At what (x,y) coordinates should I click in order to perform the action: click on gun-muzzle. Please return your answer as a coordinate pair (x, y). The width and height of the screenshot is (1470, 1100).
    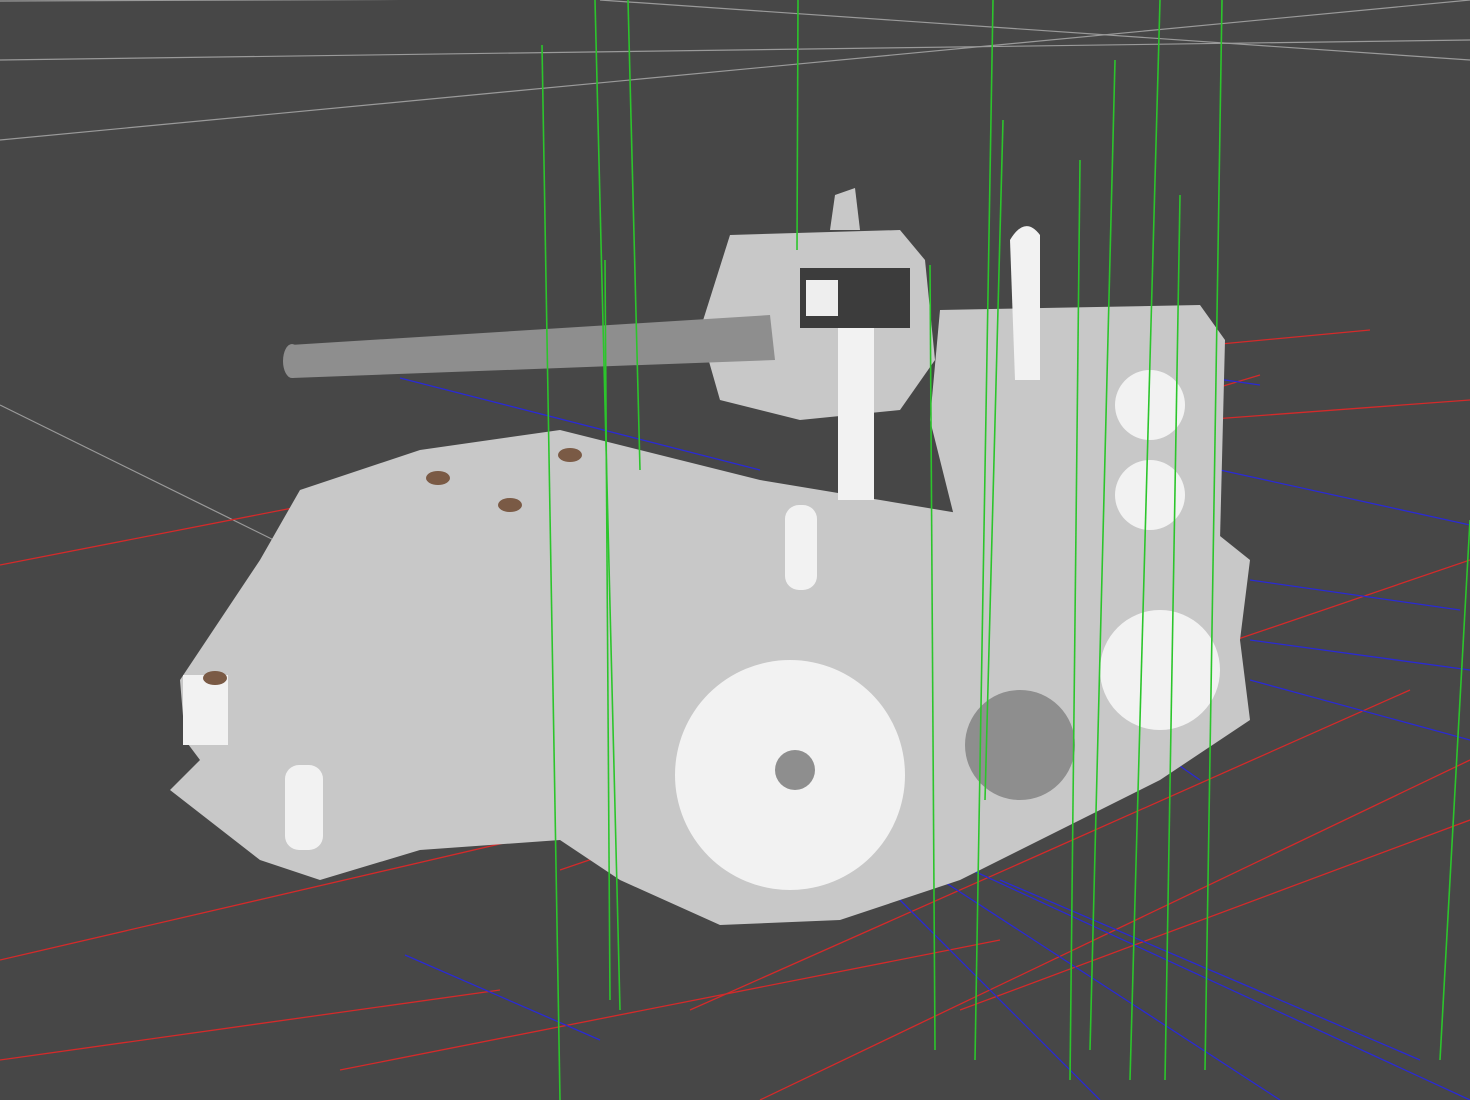
    Looking at the image, I should click on (292, 361).